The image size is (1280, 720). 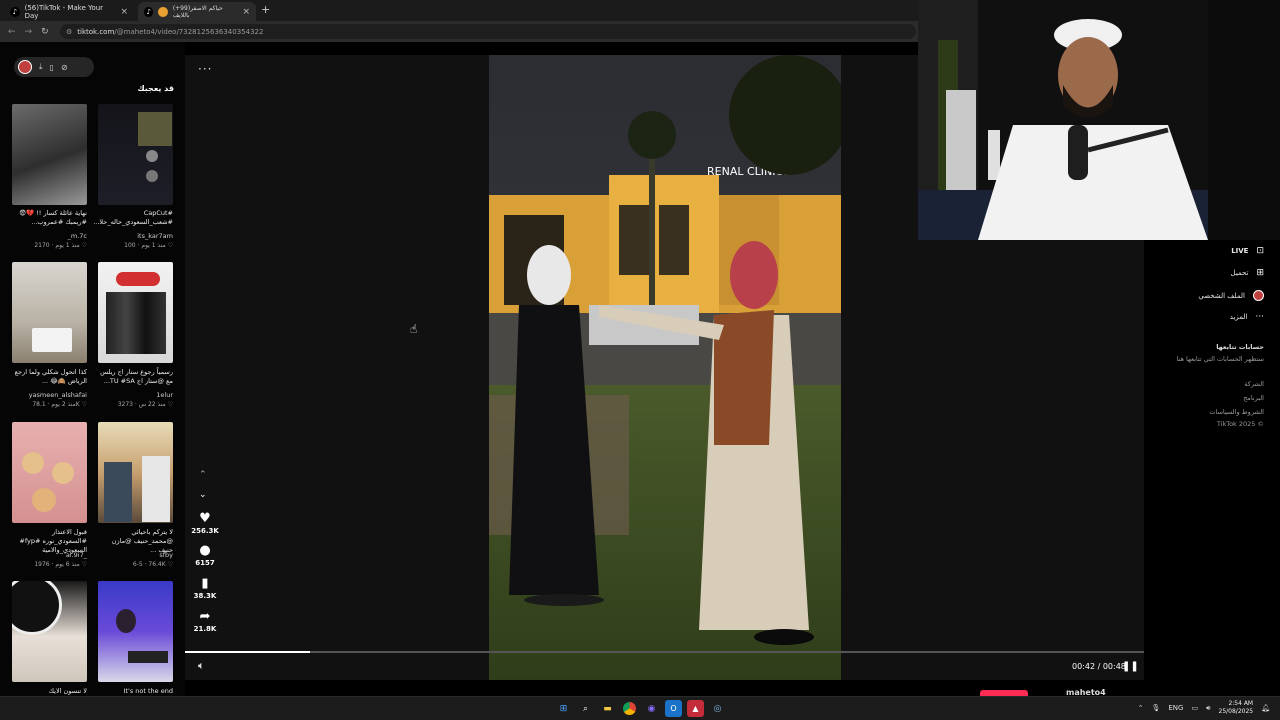 I want to click on like-action: ♥ 256.3K, so click(x=205, y=523).